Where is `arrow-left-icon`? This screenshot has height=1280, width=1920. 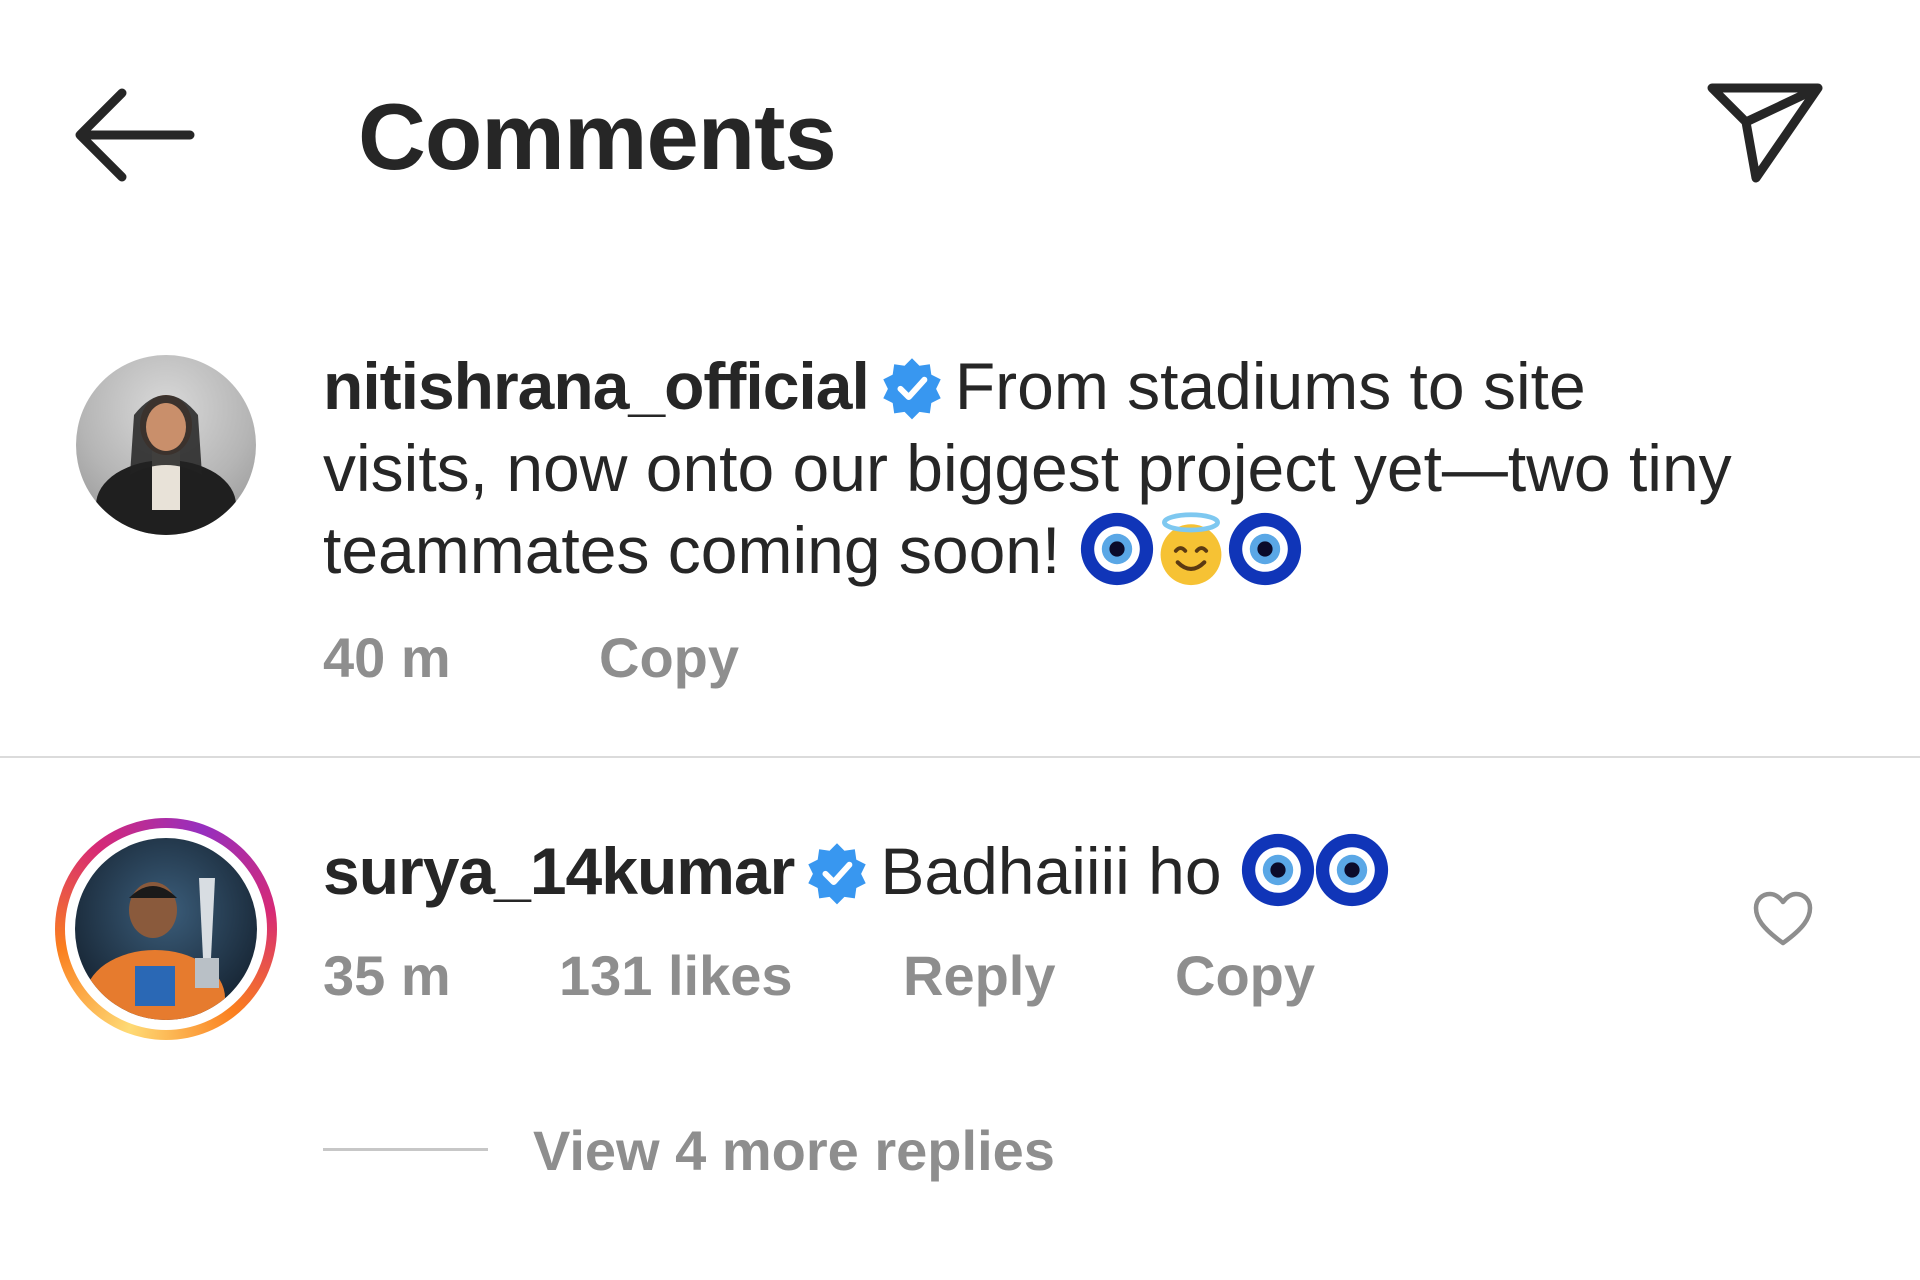
arrow-left-icon is located at coordinates (135, 135).